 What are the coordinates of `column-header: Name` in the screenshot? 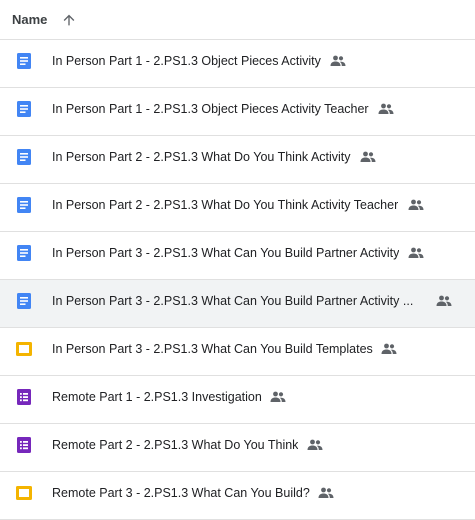 It's located at (237, 20).